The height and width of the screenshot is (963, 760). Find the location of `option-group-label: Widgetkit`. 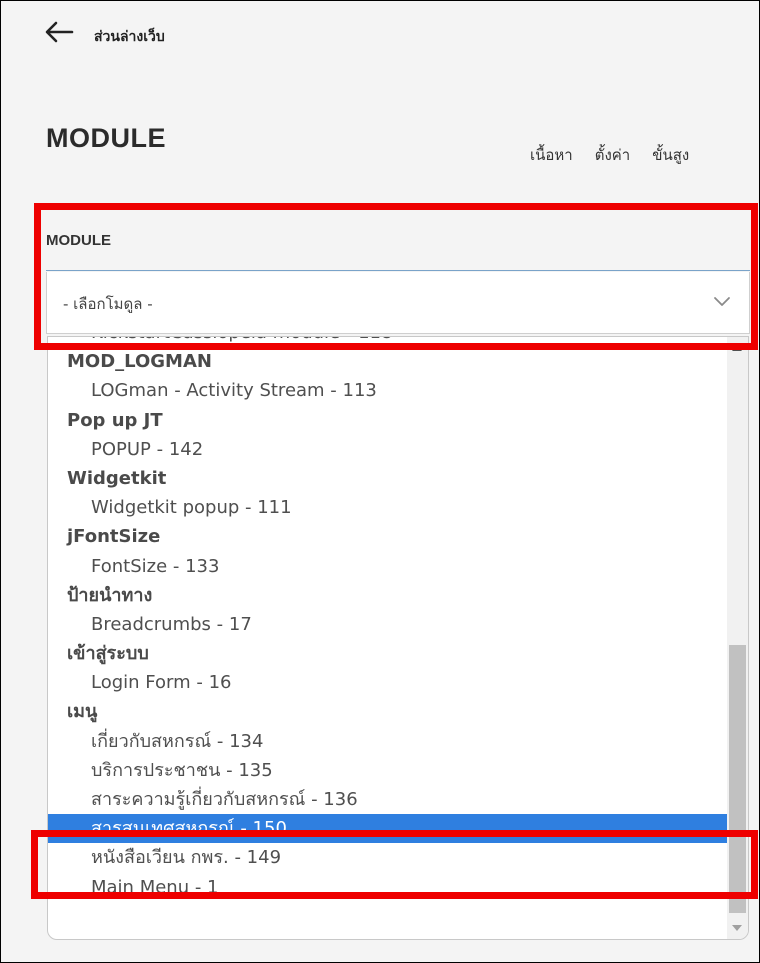

option-group-label: Widgetkit is located at coordinates (117, 478).